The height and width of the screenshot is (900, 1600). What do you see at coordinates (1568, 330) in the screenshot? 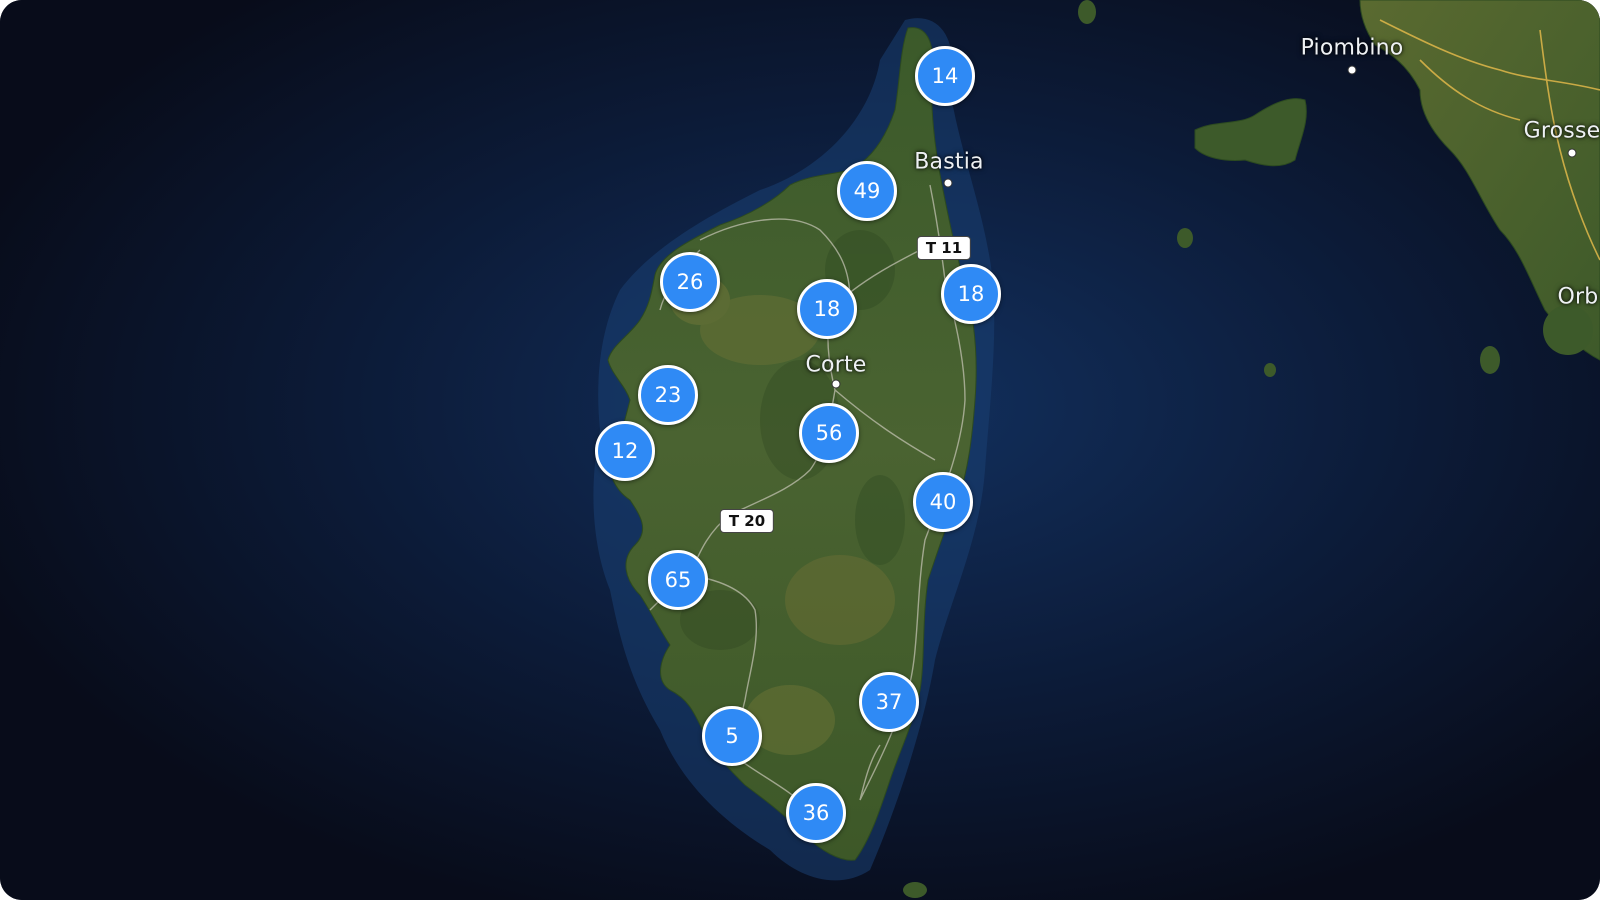
I see `argentario-promontory` at bounding box center [1568, 330].